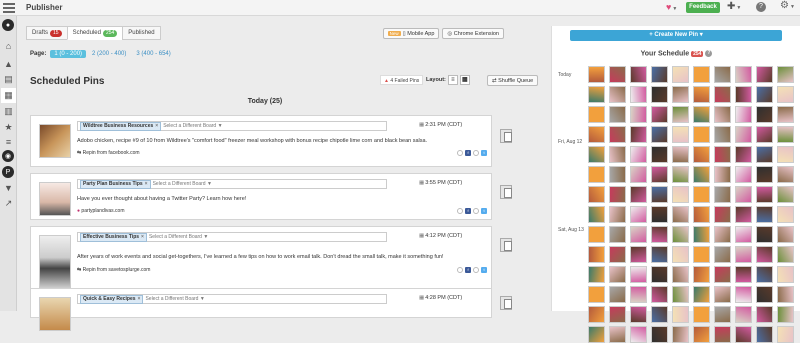 This screenshot has height=343, width=800. Describe the element at coordinates (112, 299) in the screenshot. I see `board-tag: Quick & Easy Recipes ×` at that location.